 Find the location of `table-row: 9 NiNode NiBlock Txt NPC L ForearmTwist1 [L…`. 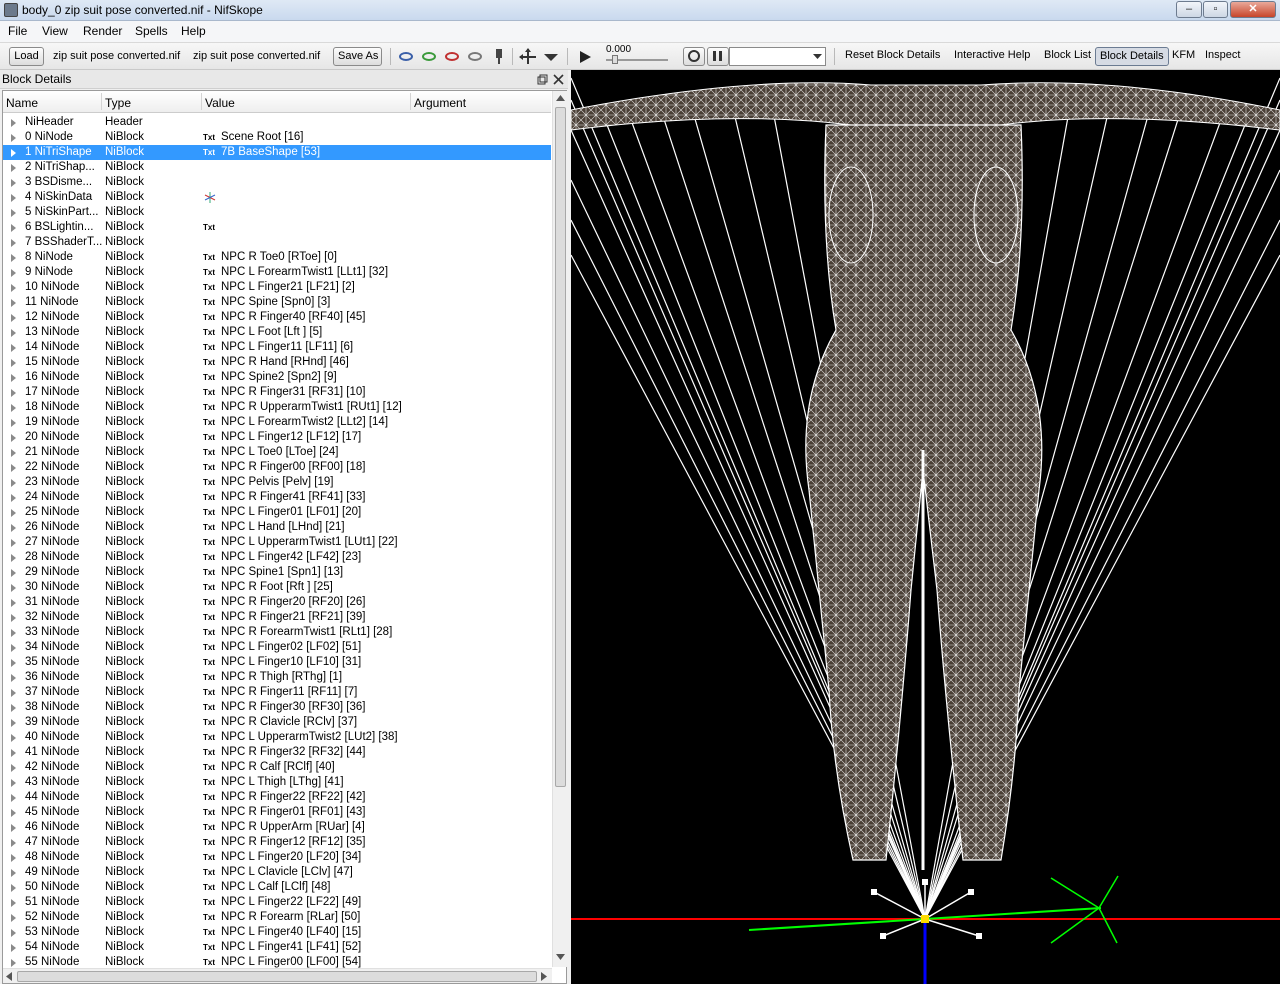

table-row: 9 NiNode NiBlock Txt NPC L ForearmTwist1 [L… is located at coordinates (277, 272).